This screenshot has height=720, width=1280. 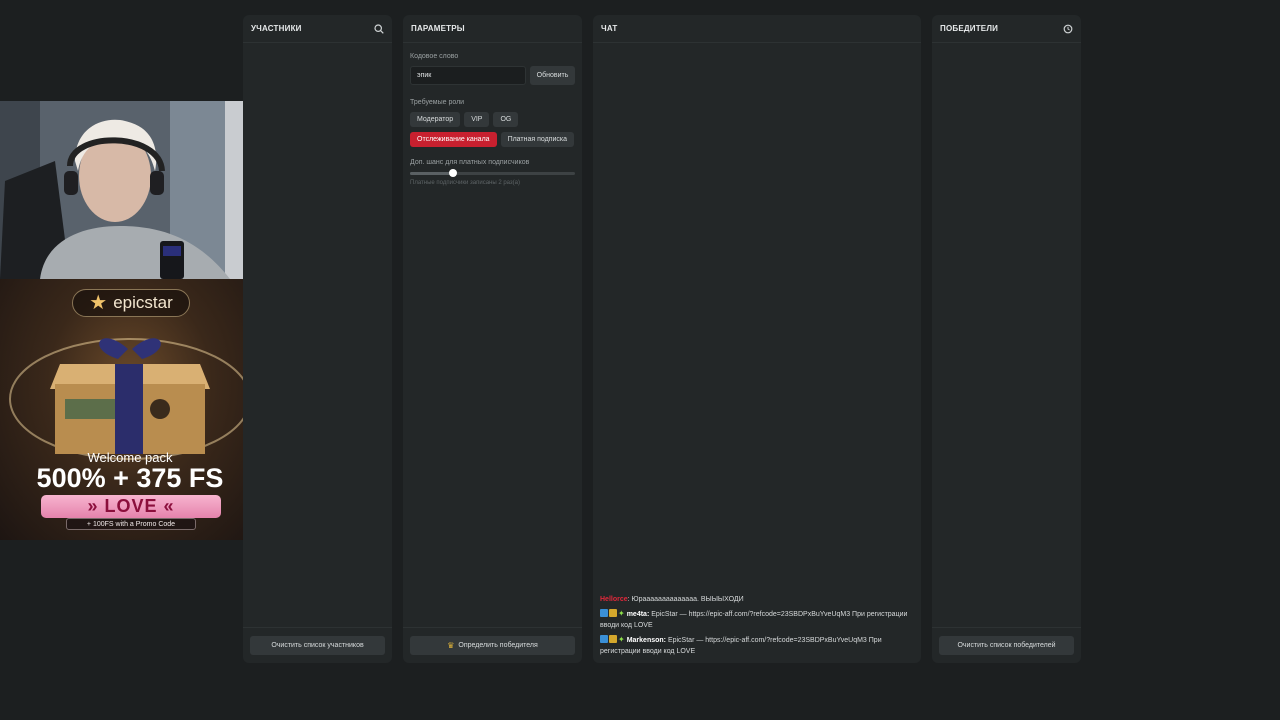 What do you see at coordinates (98, 303) in the screenshot?
I see `star-icon: ★` at bounding box center [98, 303].